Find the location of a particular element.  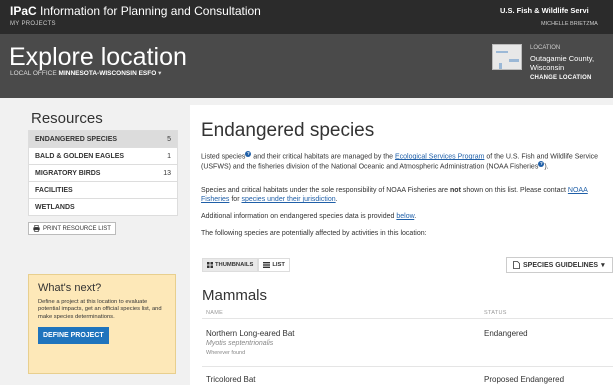

section-title: Endangered species is located at coordinates (288, 130).